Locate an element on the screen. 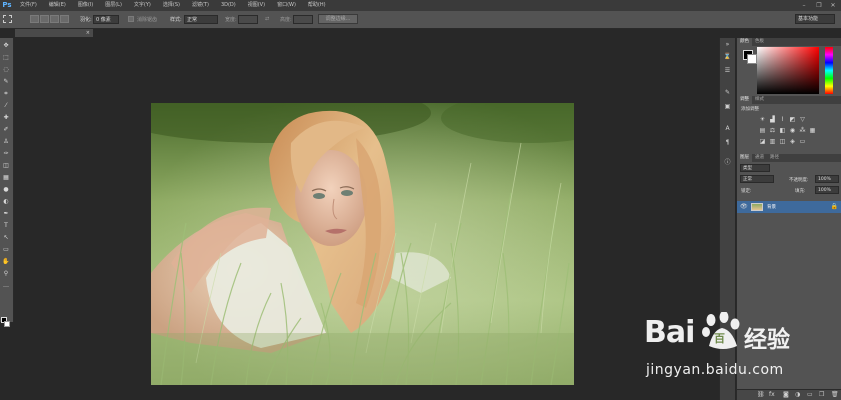 This screenshot has width=841, height=400. tab-layers: 图层 is located at coordinates (744, 158).